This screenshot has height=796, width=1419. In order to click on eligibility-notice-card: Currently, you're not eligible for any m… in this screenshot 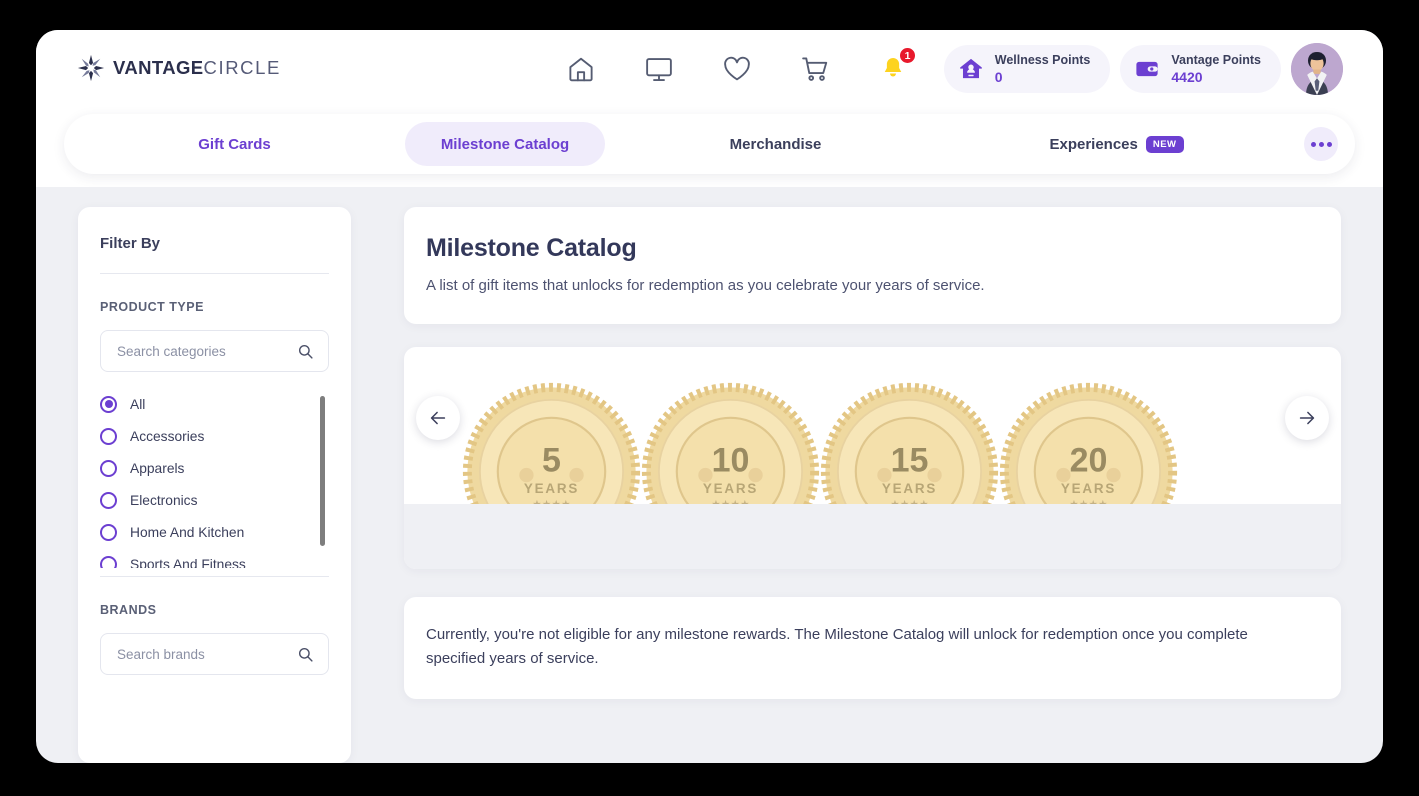, I will do `click(872, 648)`.